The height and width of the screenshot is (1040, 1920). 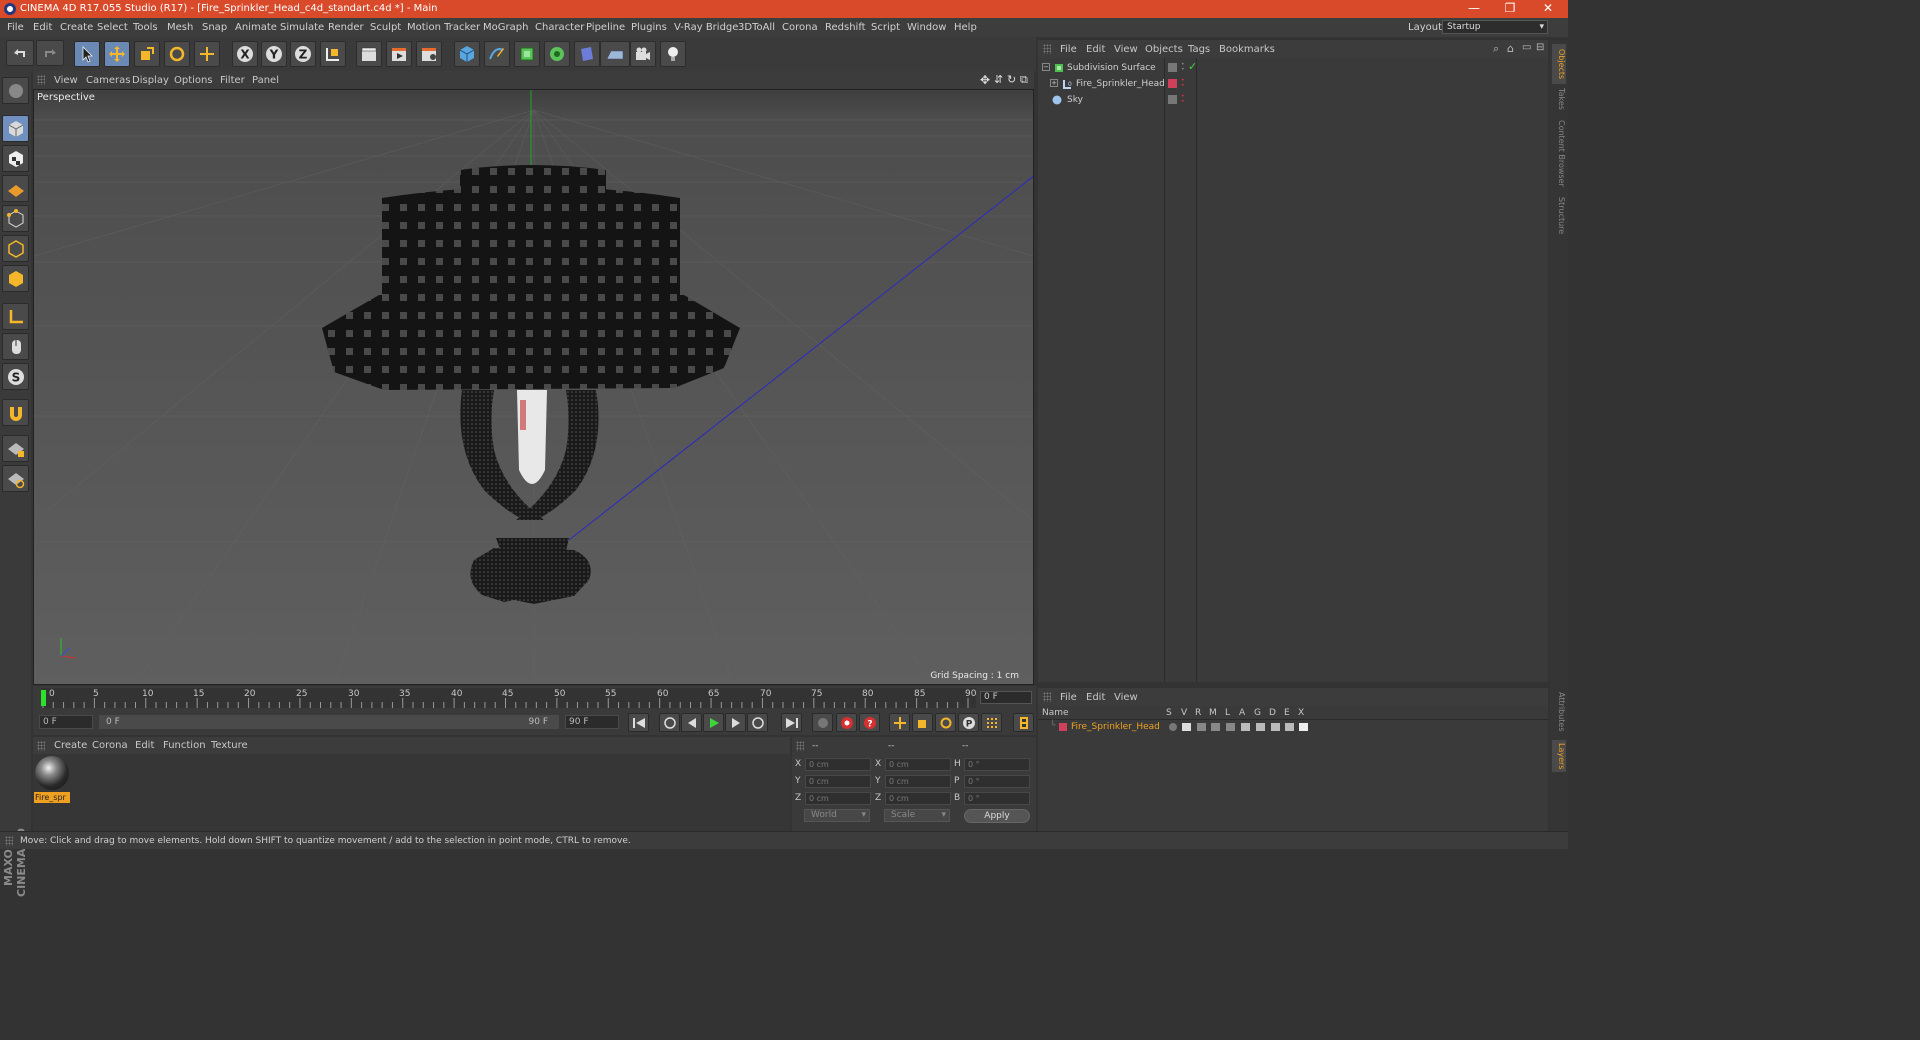 I want to click on key-scale-toggle, so click(x=922, y=722).